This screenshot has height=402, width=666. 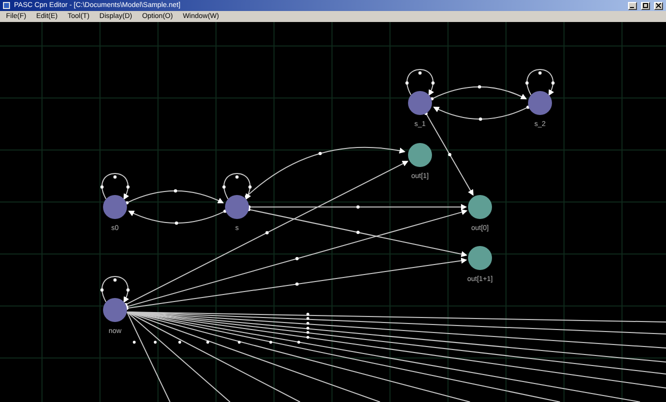 What do you see at coordinates (6, 5) in the screenshot?
I see `app-icon` at bounding box center [6, 5].